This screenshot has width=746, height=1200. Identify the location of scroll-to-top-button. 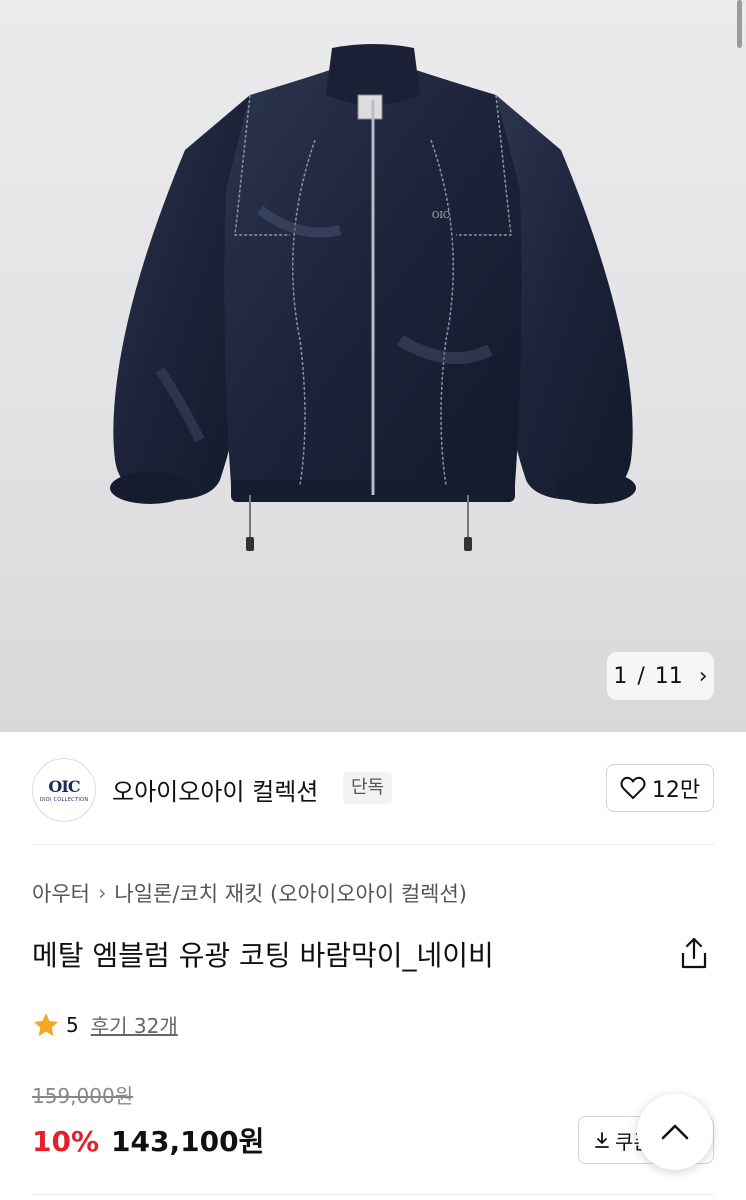
(675, 1132).